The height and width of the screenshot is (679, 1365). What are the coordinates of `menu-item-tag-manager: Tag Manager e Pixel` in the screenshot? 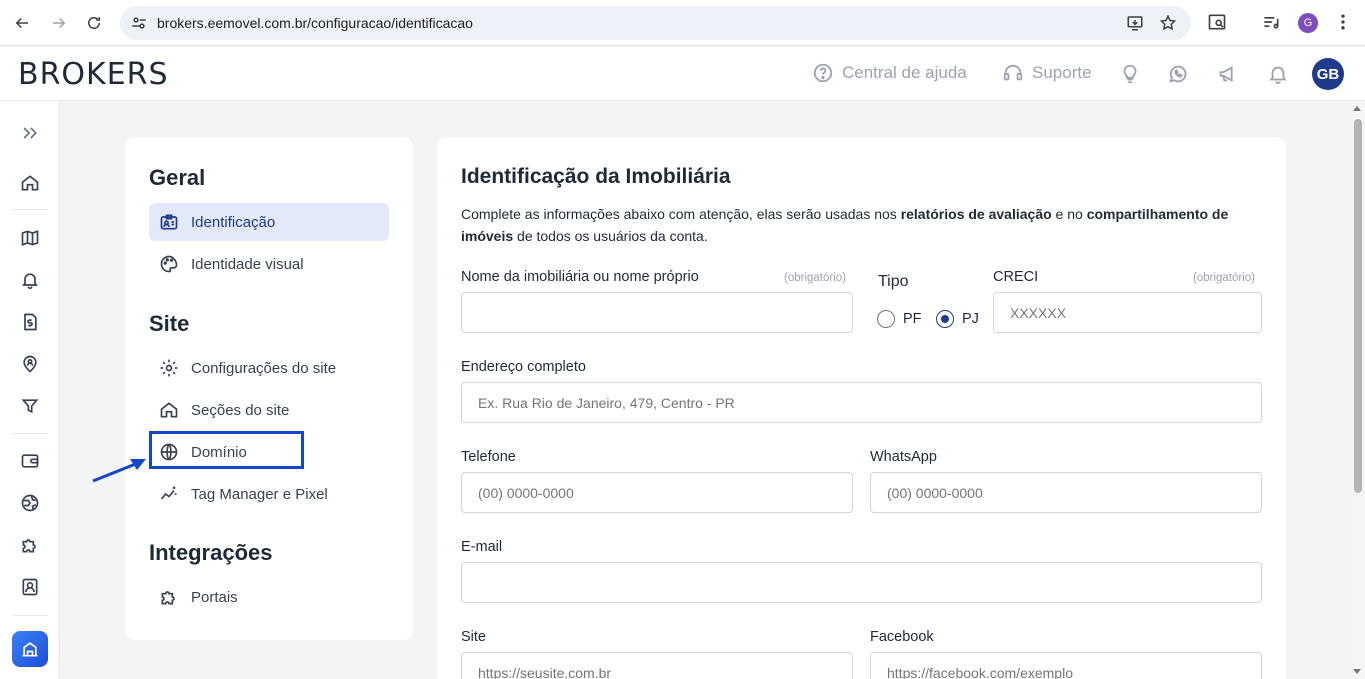 It's located at (269, 494).